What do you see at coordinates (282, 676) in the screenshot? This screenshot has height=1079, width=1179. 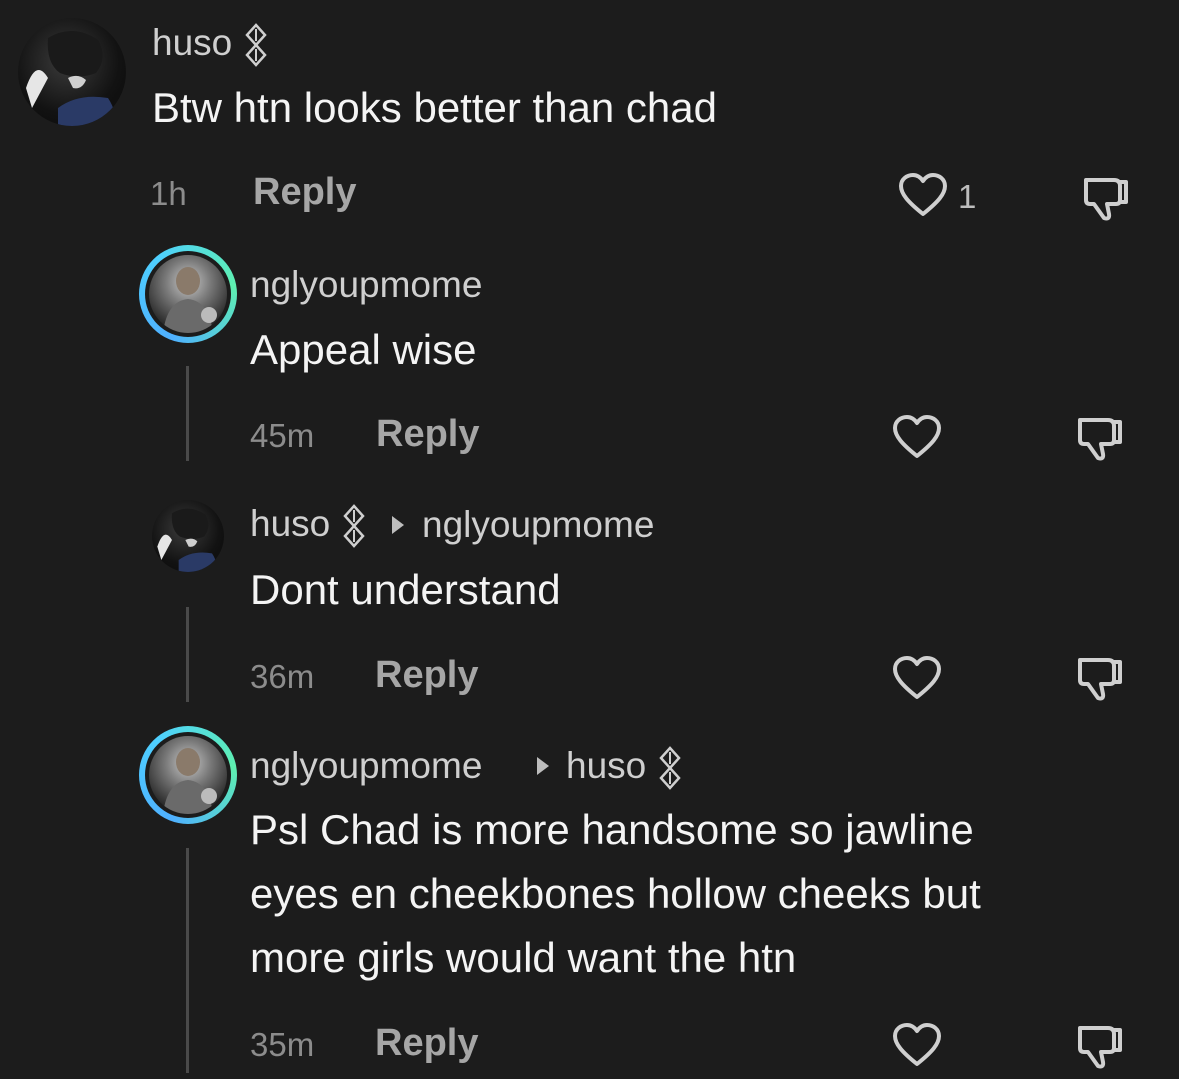 I see `comment-time: 36m` at bounding box center [282, 676].